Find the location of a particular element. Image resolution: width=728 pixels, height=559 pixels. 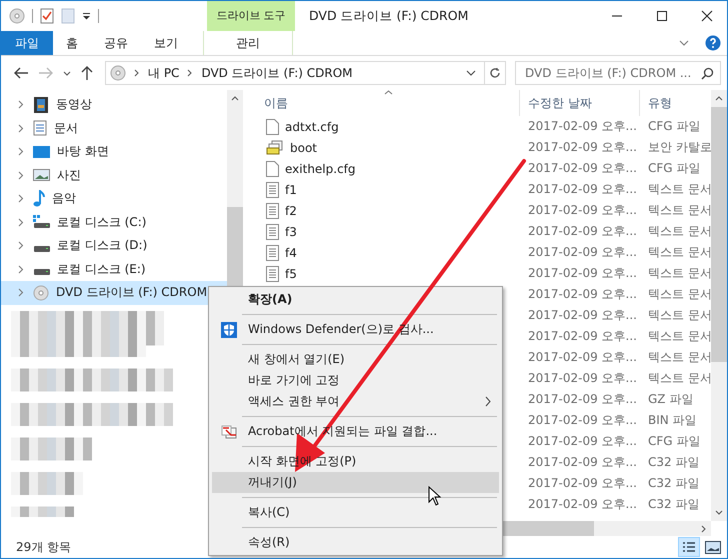

file-name: f4 is located at coordinates (291, 253).